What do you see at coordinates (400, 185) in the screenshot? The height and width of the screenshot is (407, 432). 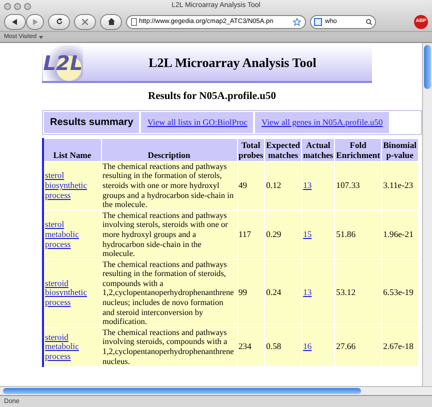 I see `table-cell: 3.11e-23` at bounding box center [400, 185].